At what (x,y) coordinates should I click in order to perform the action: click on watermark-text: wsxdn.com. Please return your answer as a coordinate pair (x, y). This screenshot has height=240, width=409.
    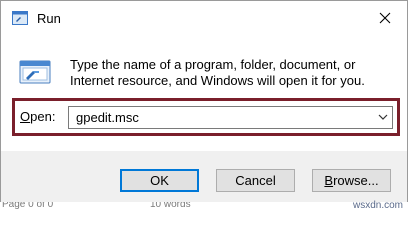
    Looking at the image, I should click on (377, 205).